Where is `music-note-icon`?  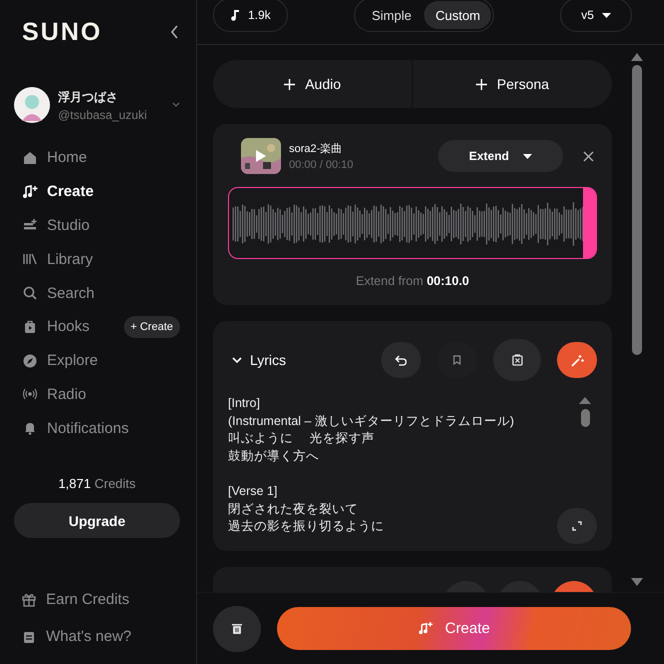 music-note-icon is located at coordinates (235, 15).